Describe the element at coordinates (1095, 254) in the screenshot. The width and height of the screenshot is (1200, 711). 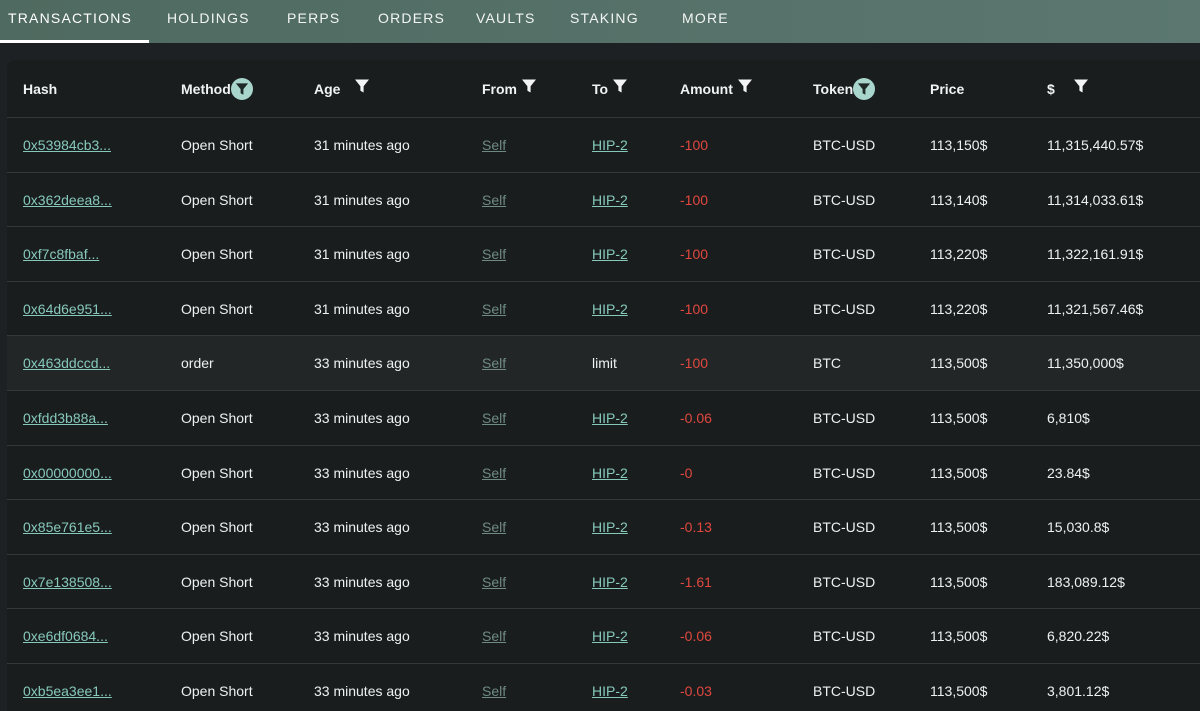
I see `usd-value: 11,322,161.91$` at that location.